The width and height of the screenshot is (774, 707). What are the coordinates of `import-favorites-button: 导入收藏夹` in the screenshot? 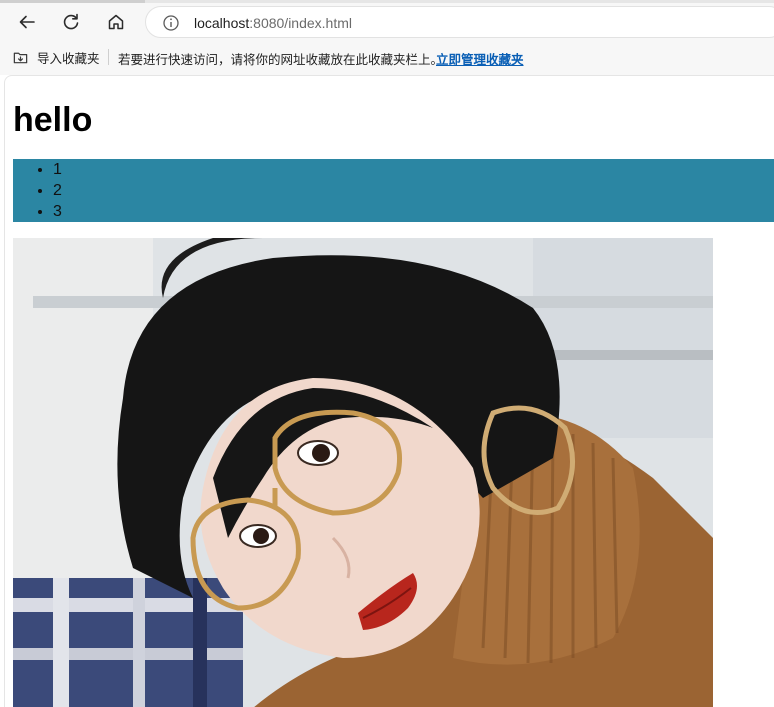 It's located at (56, 57).